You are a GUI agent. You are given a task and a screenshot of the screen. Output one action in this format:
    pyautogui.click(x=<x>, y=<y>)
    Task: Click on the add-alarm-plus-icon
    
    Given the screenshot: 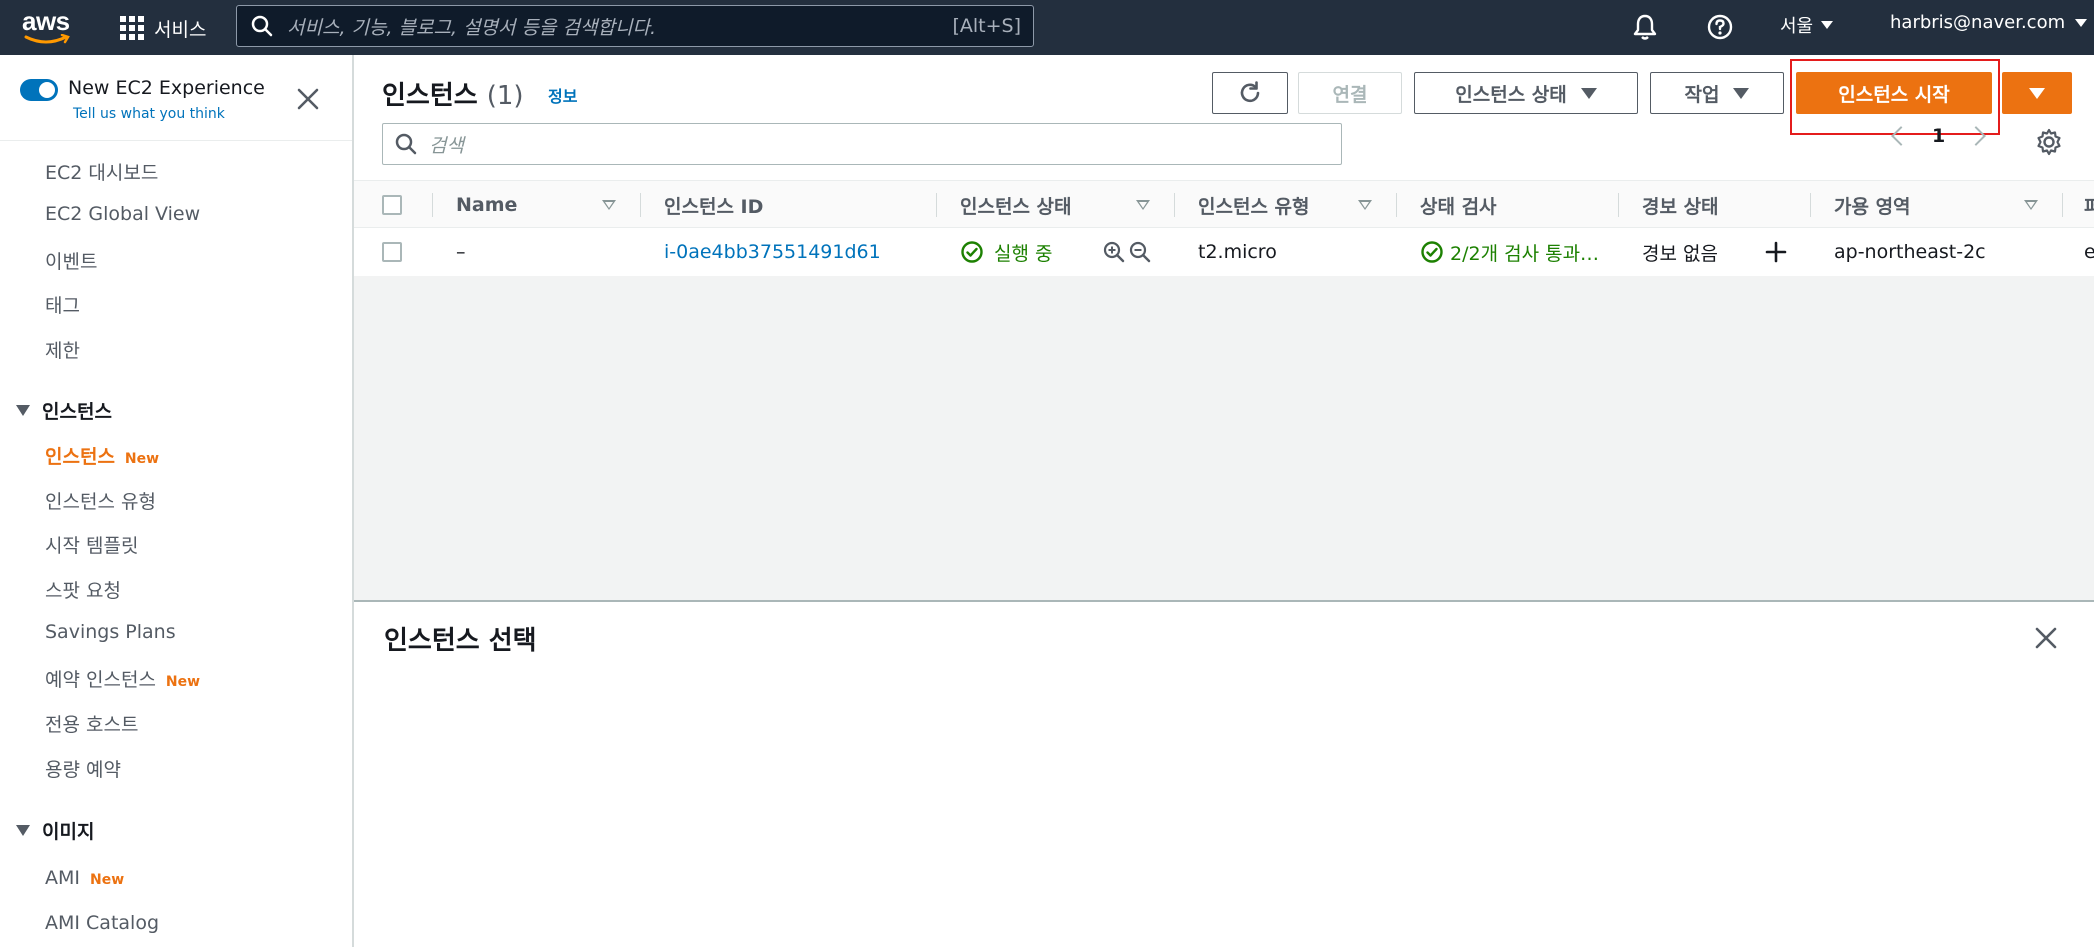 What is the action you would take?
    pyautogui.click(x=1776, y=252)
    